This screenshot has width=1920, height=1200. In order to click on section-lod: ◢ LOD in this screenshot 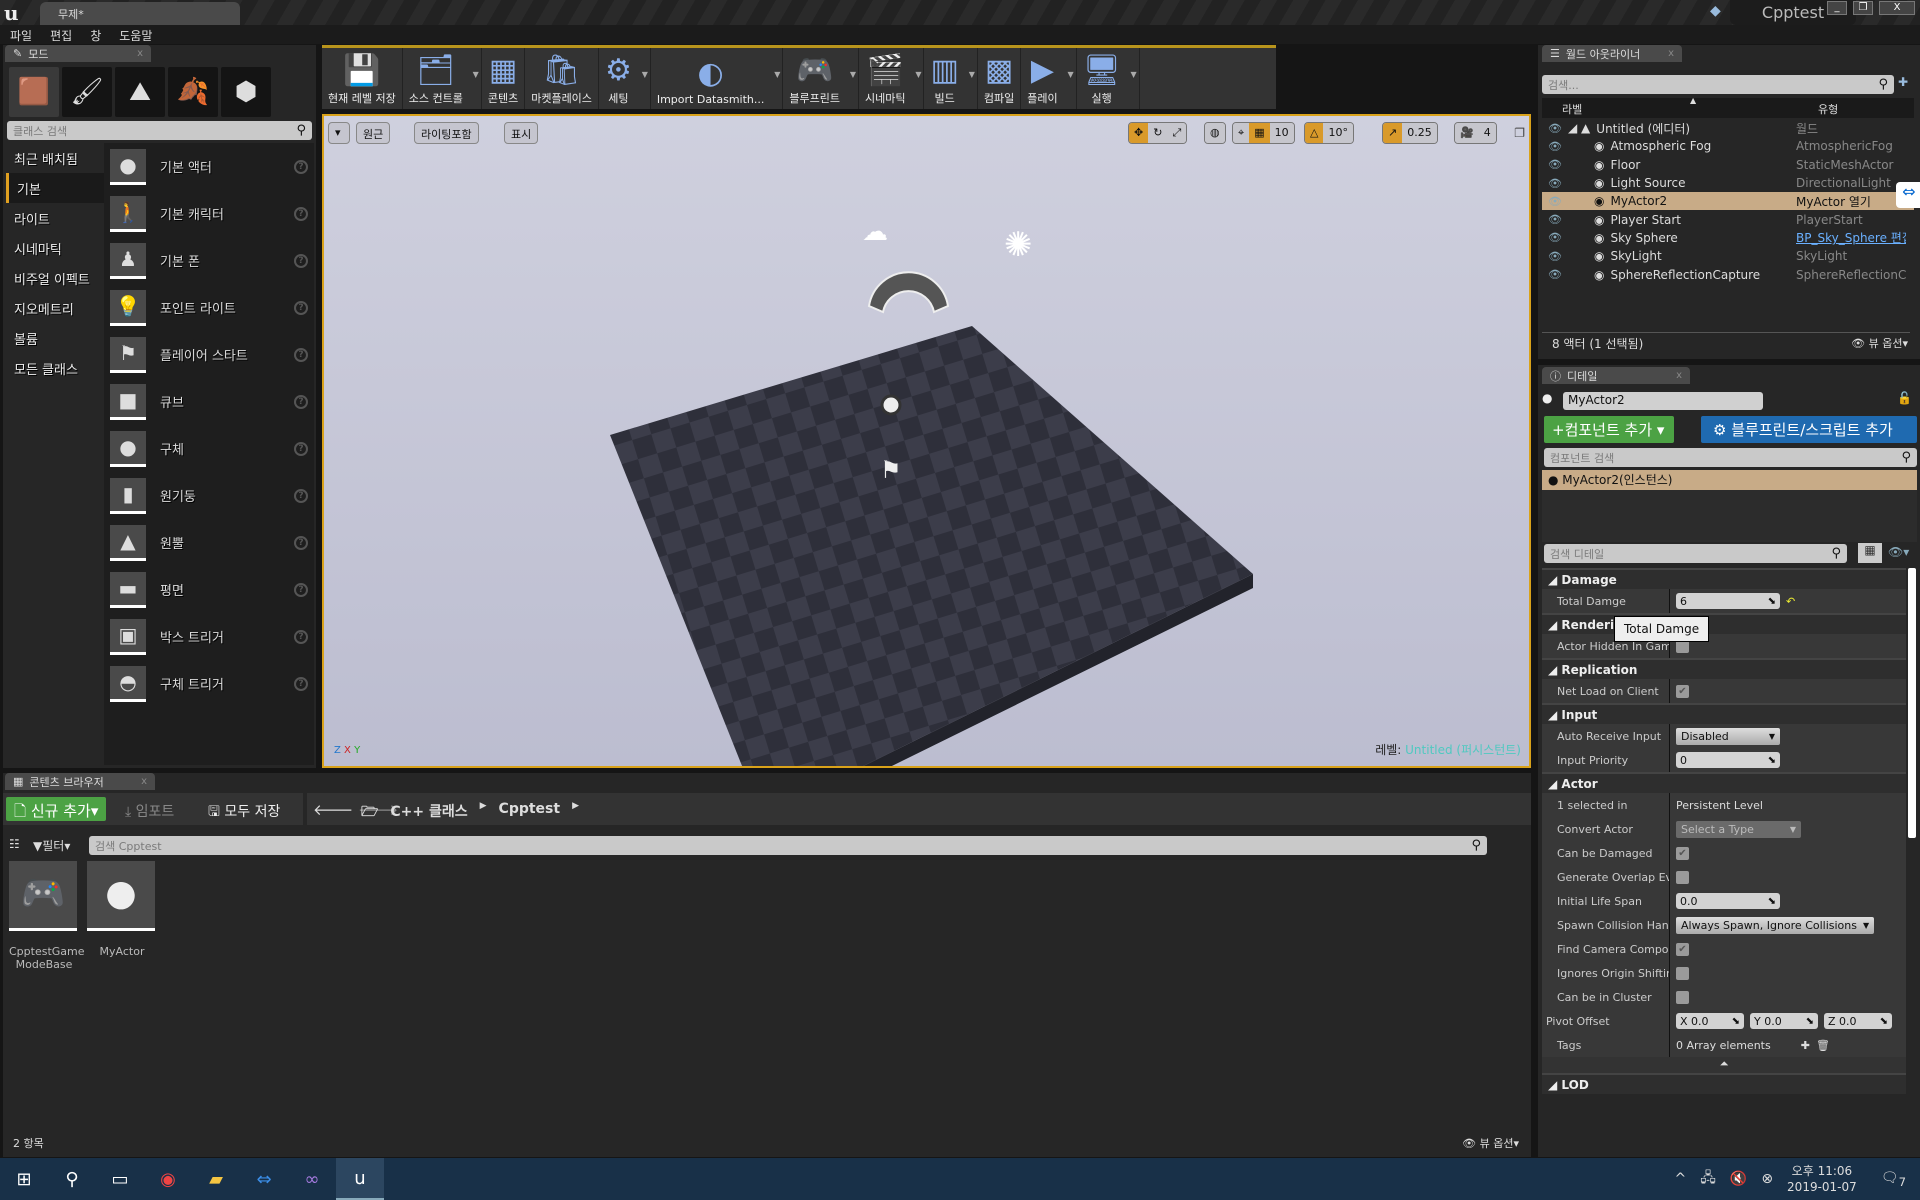, I will do `click(1724, 1083)`.